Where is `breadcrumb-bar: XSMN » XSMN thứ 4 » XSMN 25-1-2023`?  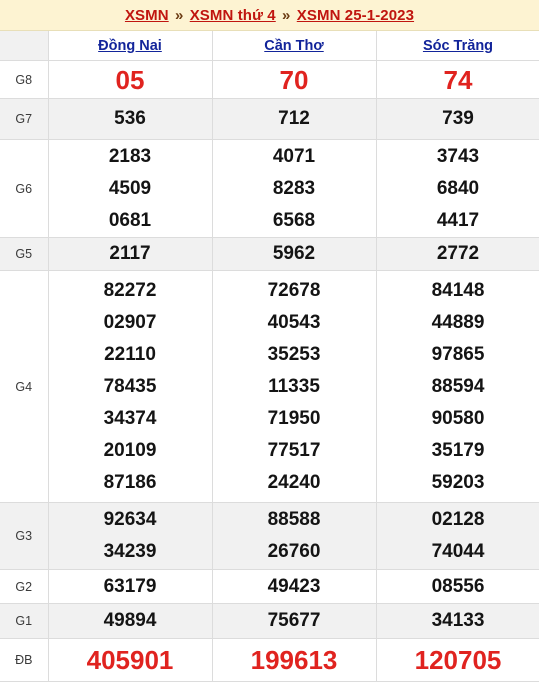 breadcrumb-bar: XSMN » XSMN thứ 4 » XSMN 25-1-2023 is located at coordinates (269, 15).